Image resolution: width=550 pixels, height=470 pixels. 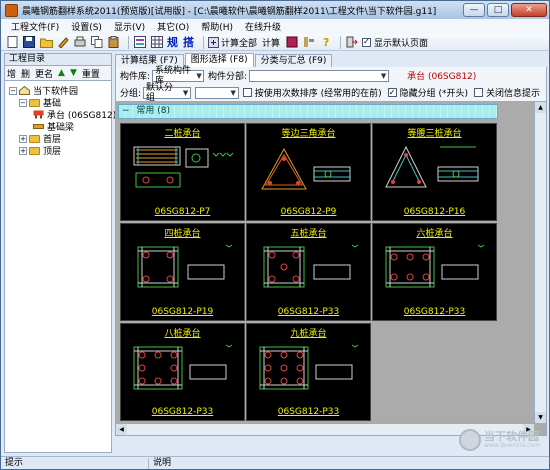 I want to click on watermark-logo: 当下软件园 www.downxia.com, so click(x=503, y=440).